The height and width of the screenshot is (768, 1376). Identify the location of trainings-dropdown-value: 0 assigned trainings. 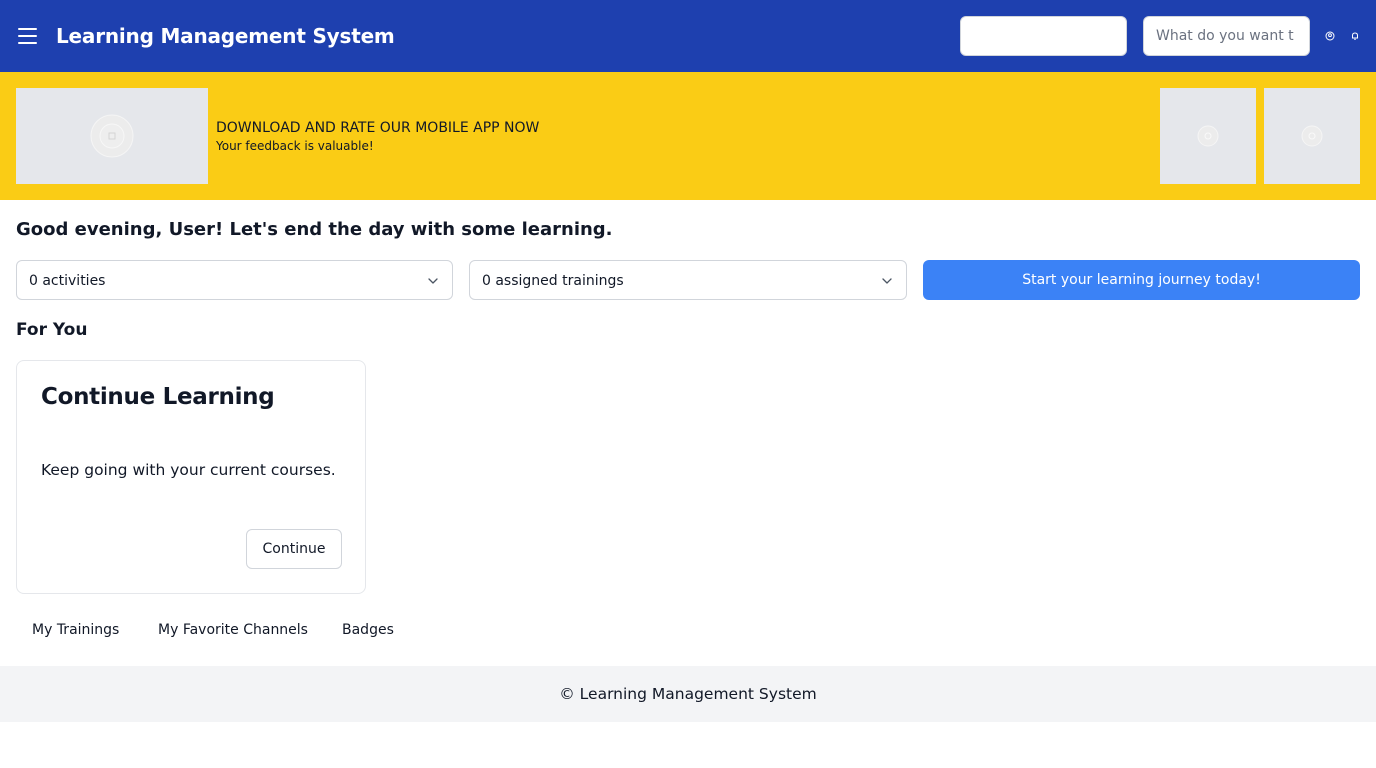
(553, 281).